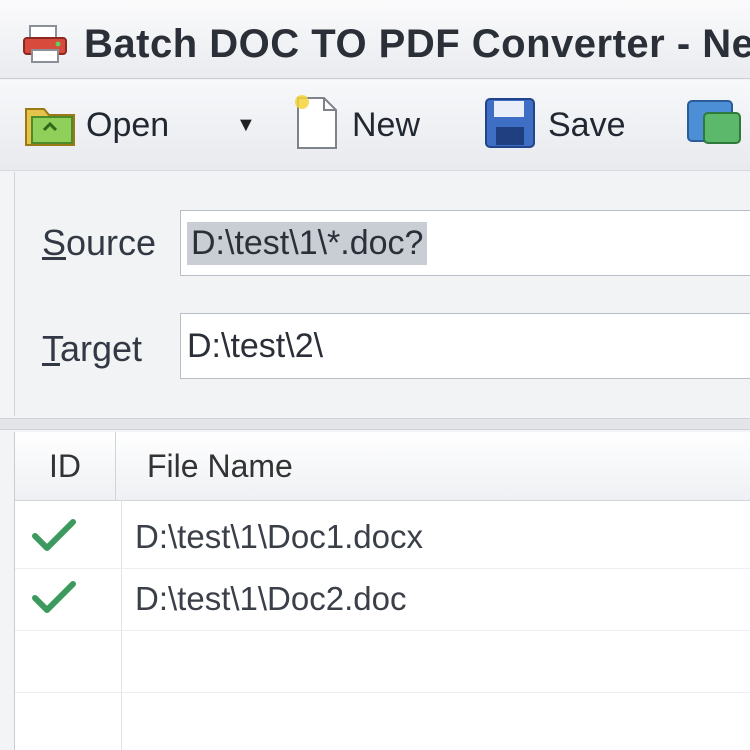 The image size is (750, 750). What do you see at coordinates (128, 124) in the screenshot?
I see `open-label: Open` at bounding box center [128, 124].